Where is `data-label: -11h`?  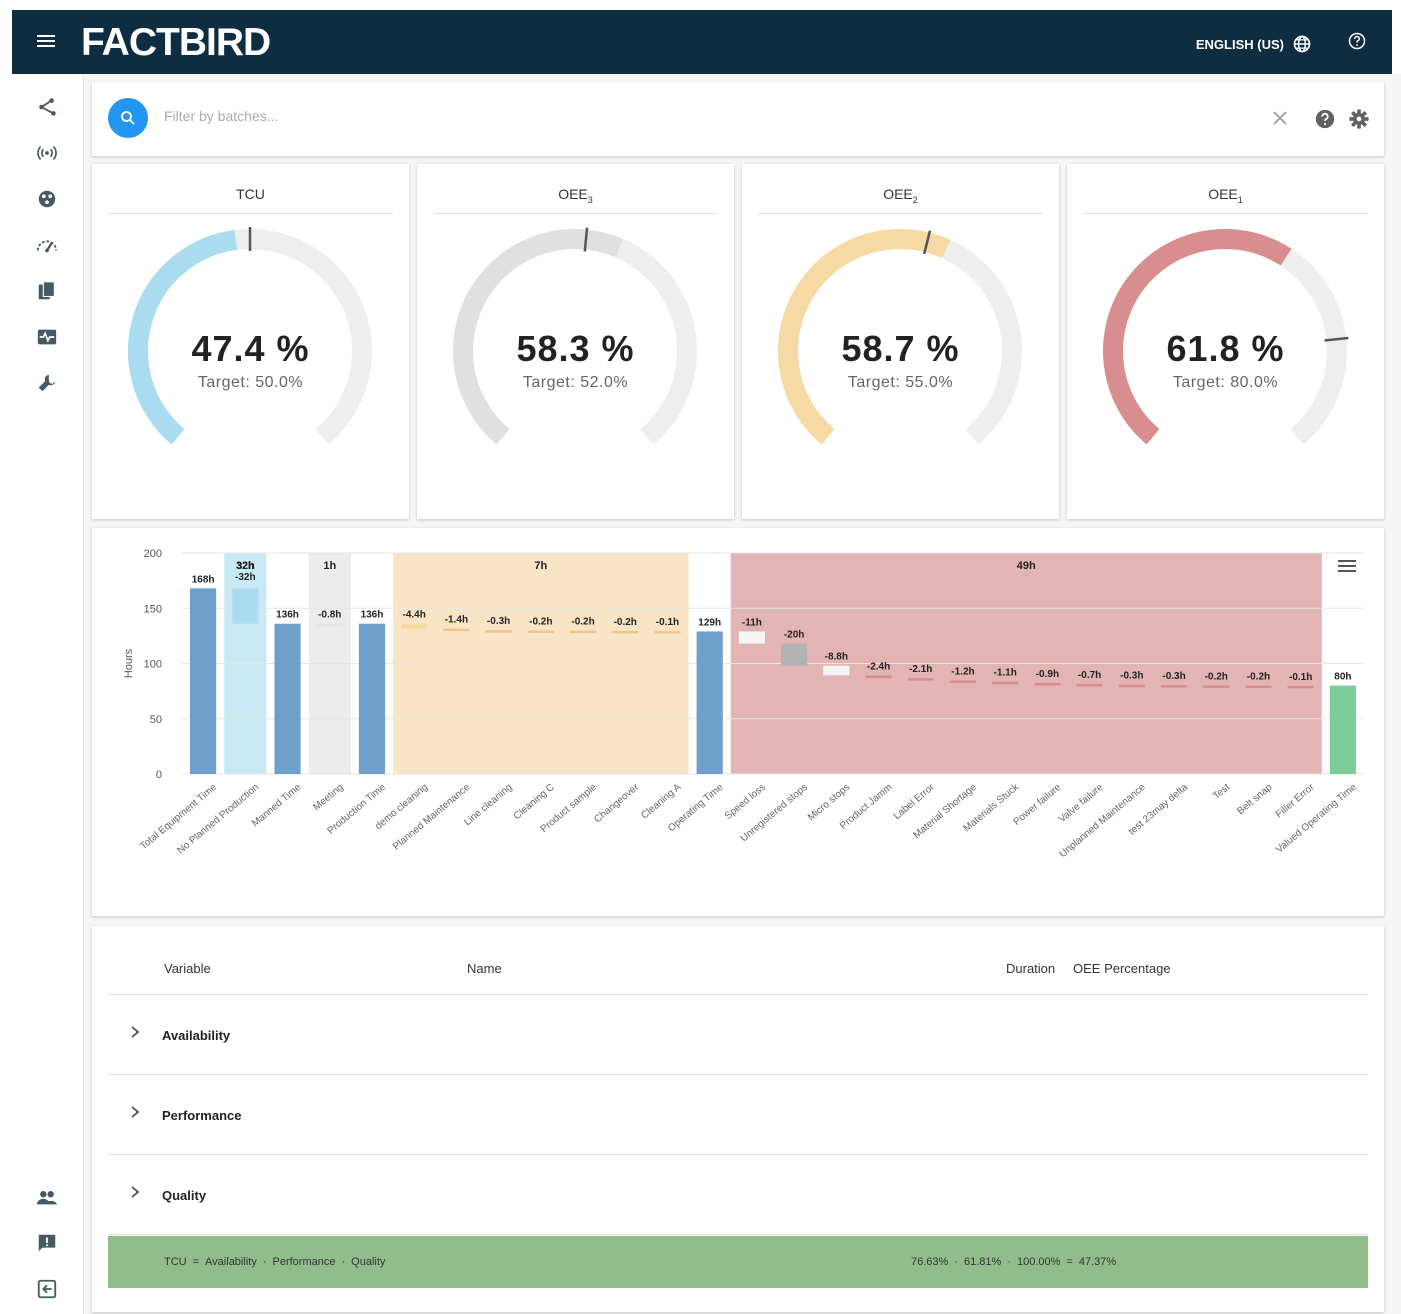 data-label: -11h is located at coordinates (752, 622).